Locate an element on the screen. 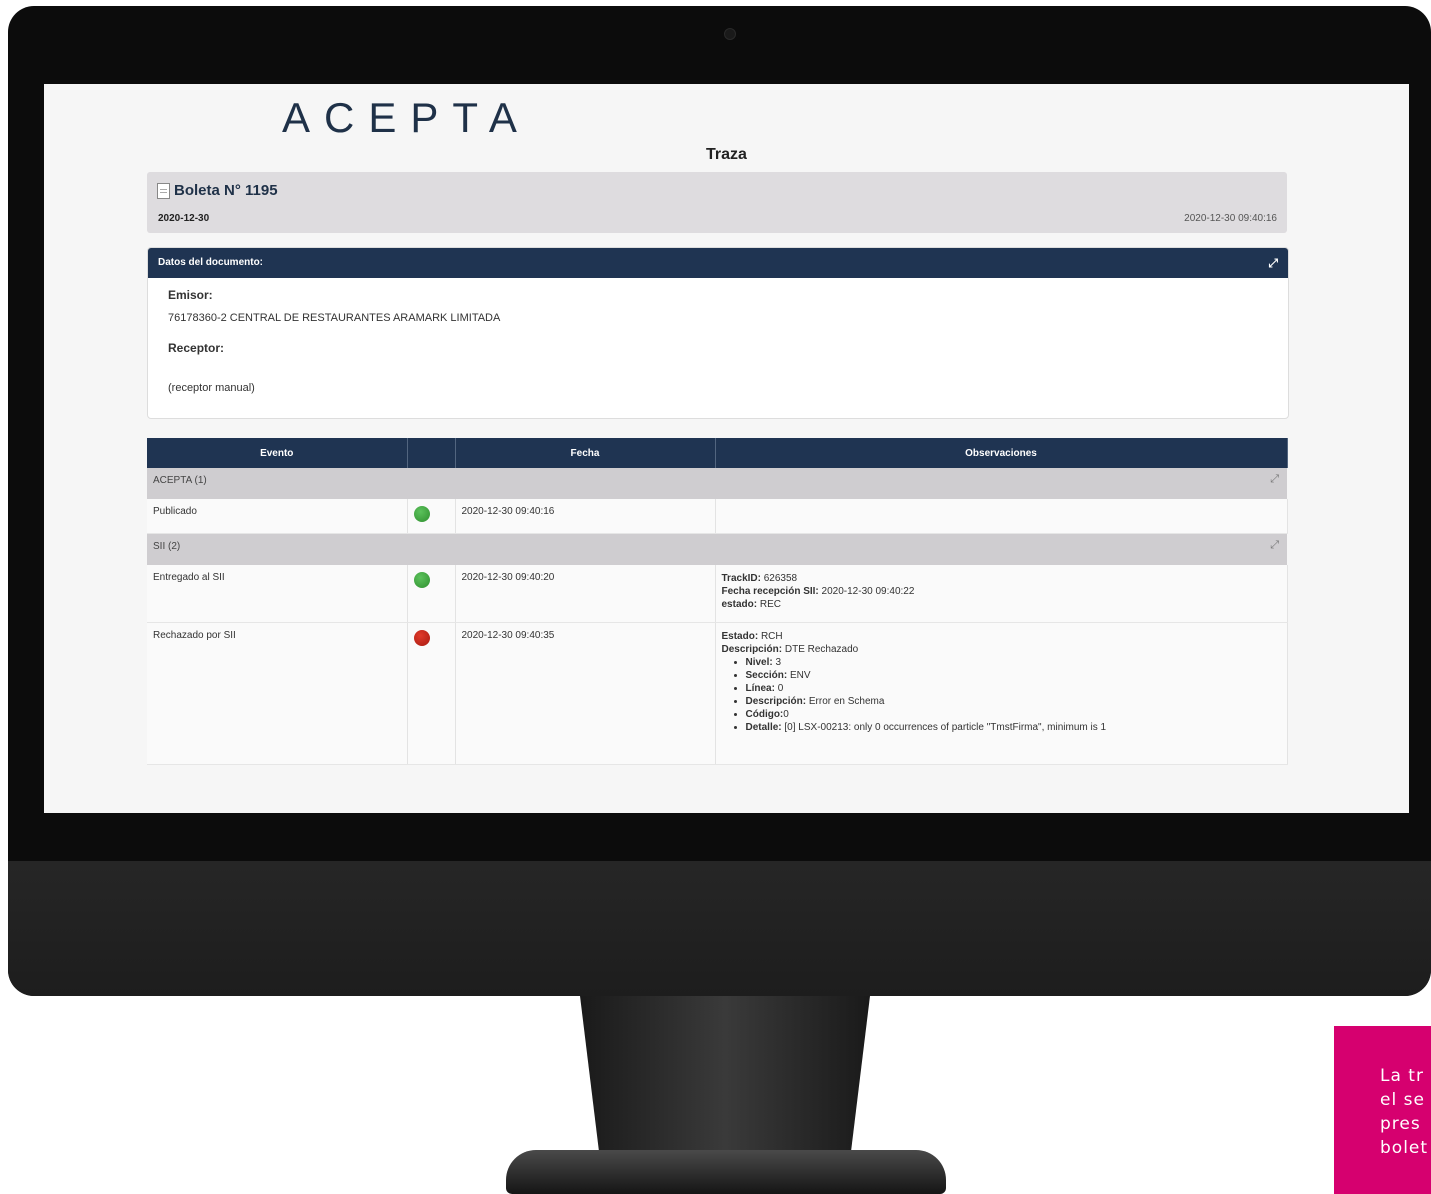  receptor-label: Receptor: is located at coordinates (196, 348).